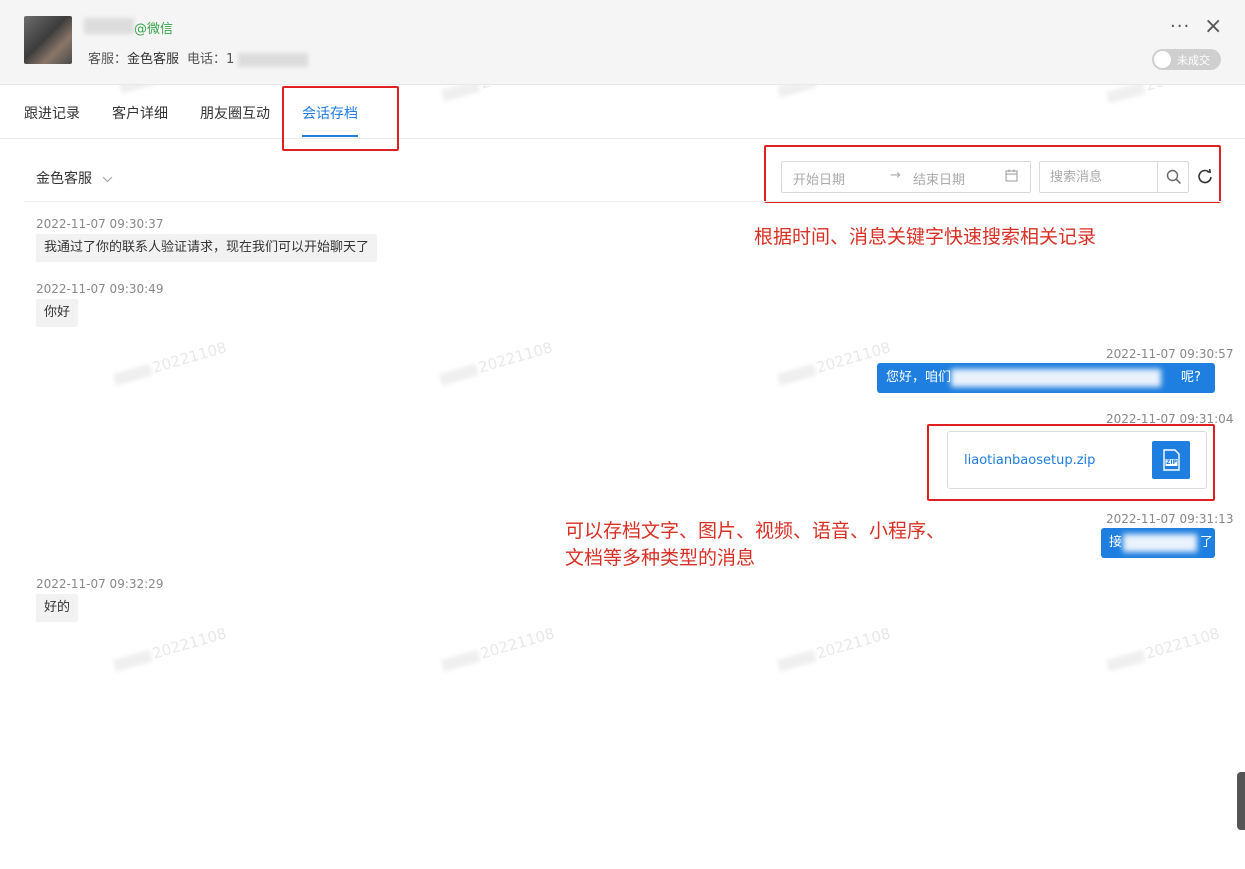 This screenshot has width=1245, height=869. What do you see at coordinates (906, 177) in the screenshot?
I see `date-range-picker: 开始日期 → 结束日期` at bounding box center [906, 177].